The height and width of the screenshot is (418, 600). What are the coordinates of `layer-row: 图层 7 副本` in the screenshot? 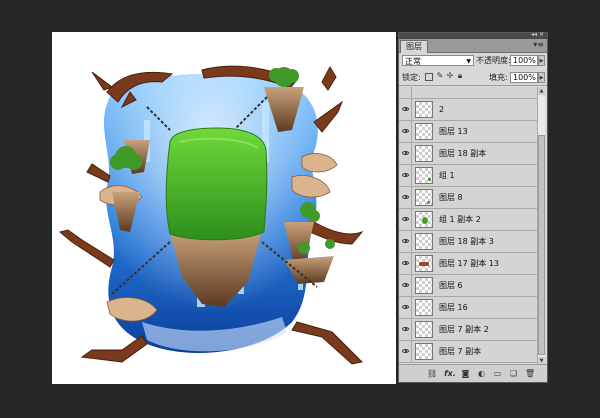 It's located at (468, 352).